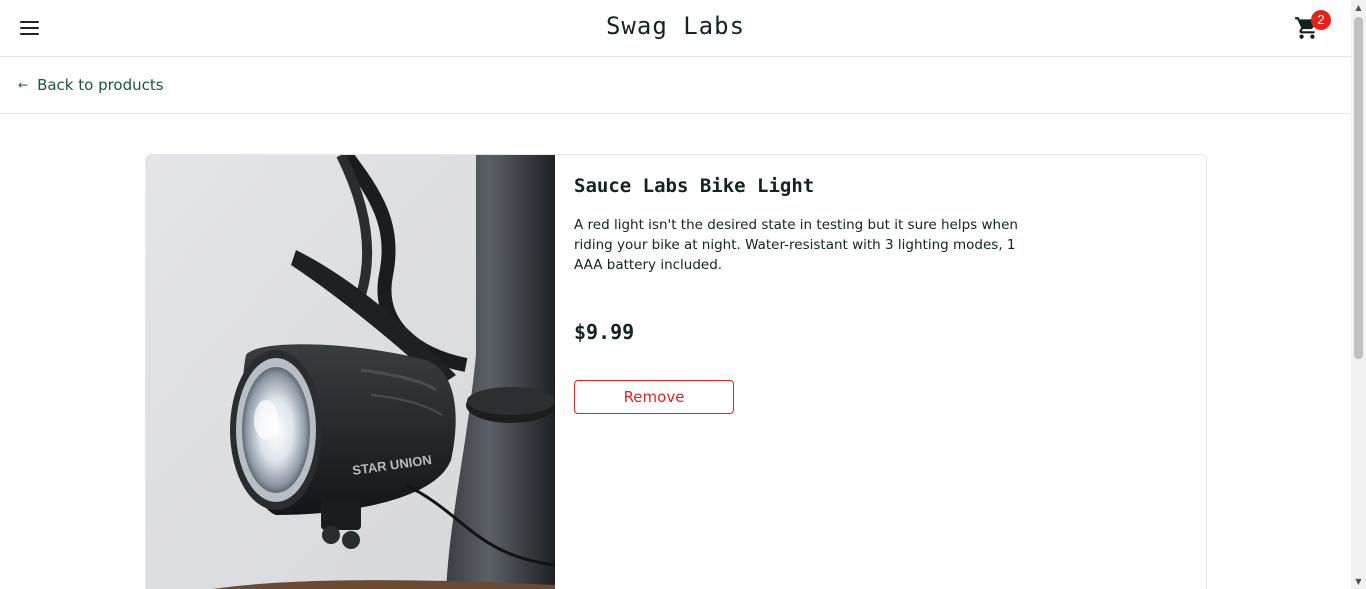 This screenshot has width=1366, height=589. I want to click on shopping-cart-button: 2, so click(1314, 26).